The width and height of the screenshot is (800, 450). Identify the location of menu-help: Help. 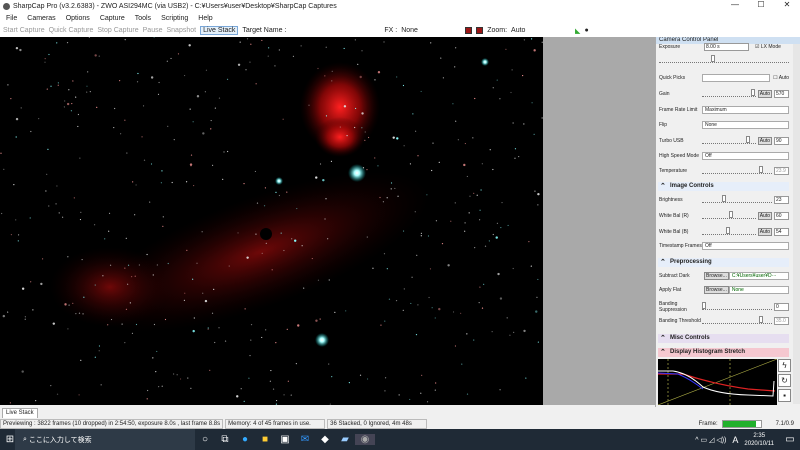
(205, 18).